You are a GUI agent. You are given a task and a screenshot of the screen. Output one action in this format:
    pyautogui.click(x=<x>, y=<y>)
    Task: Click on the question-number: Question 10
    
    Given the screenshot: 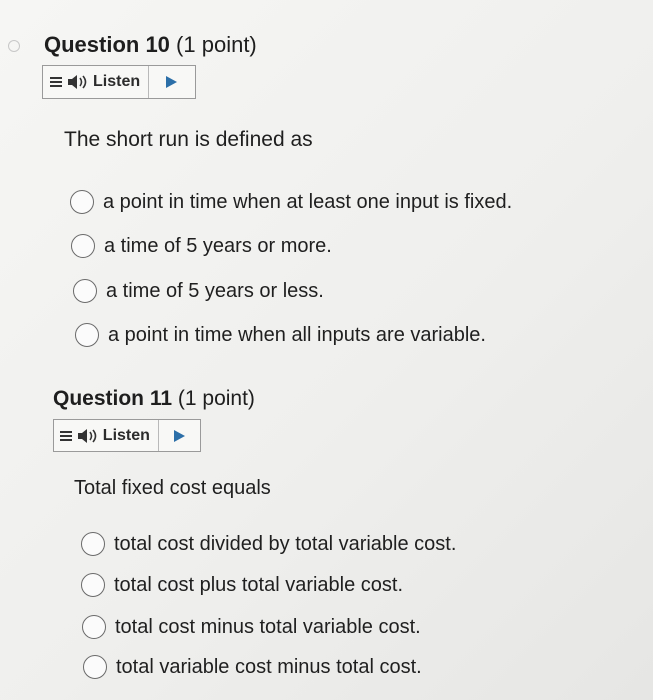 What is the action you would take?
    pyautogui.click(x=107, y=44)
    